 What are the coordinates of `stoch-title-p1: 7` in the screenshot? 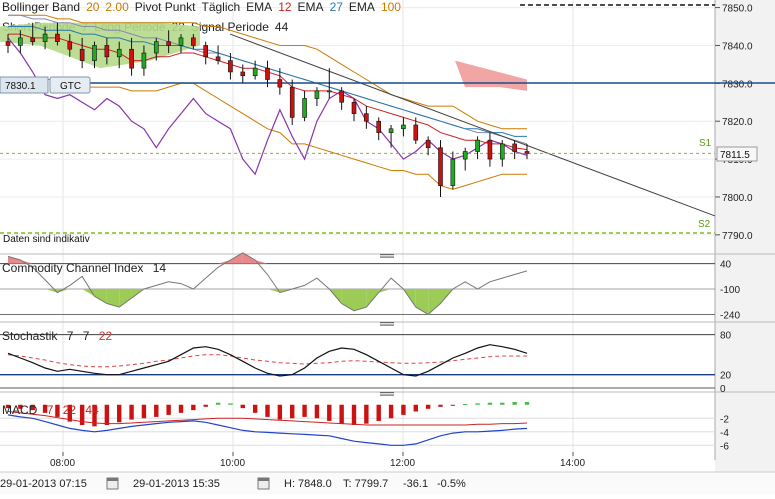 It's located at (70, 336).